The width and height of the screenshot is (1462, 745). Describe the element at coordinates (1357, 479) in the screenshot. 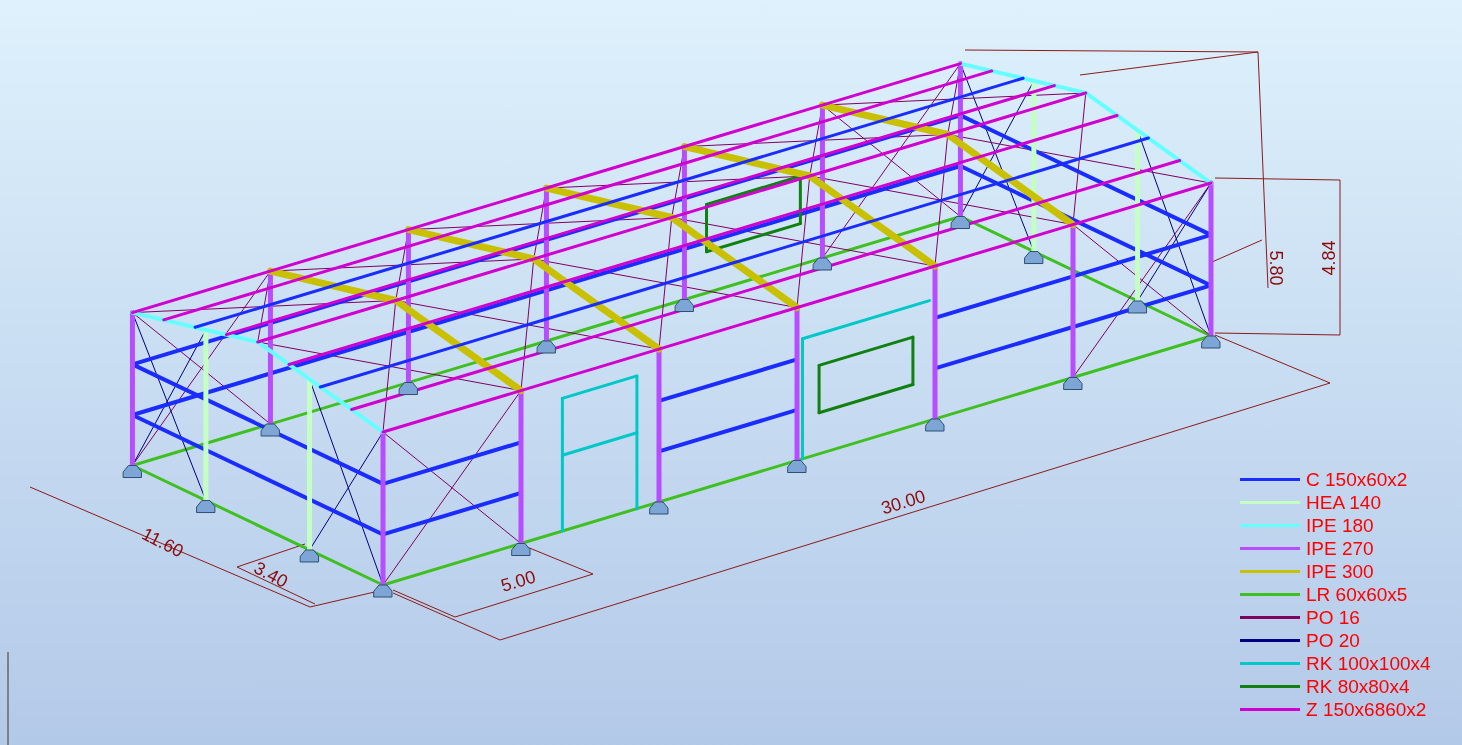

I see `legend-label: C 150x60x2` at that location.